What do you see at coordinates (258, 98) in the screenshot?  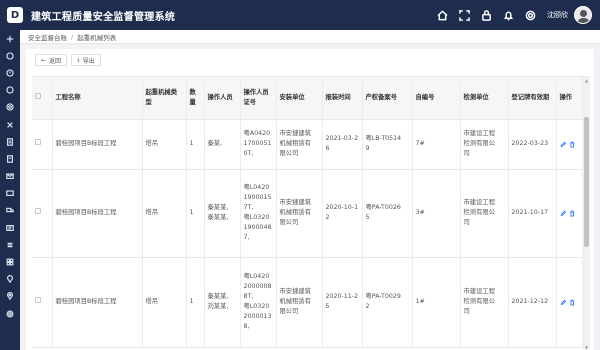 I see `column-header: 操作人员证号` at bounding box center [258, 98].